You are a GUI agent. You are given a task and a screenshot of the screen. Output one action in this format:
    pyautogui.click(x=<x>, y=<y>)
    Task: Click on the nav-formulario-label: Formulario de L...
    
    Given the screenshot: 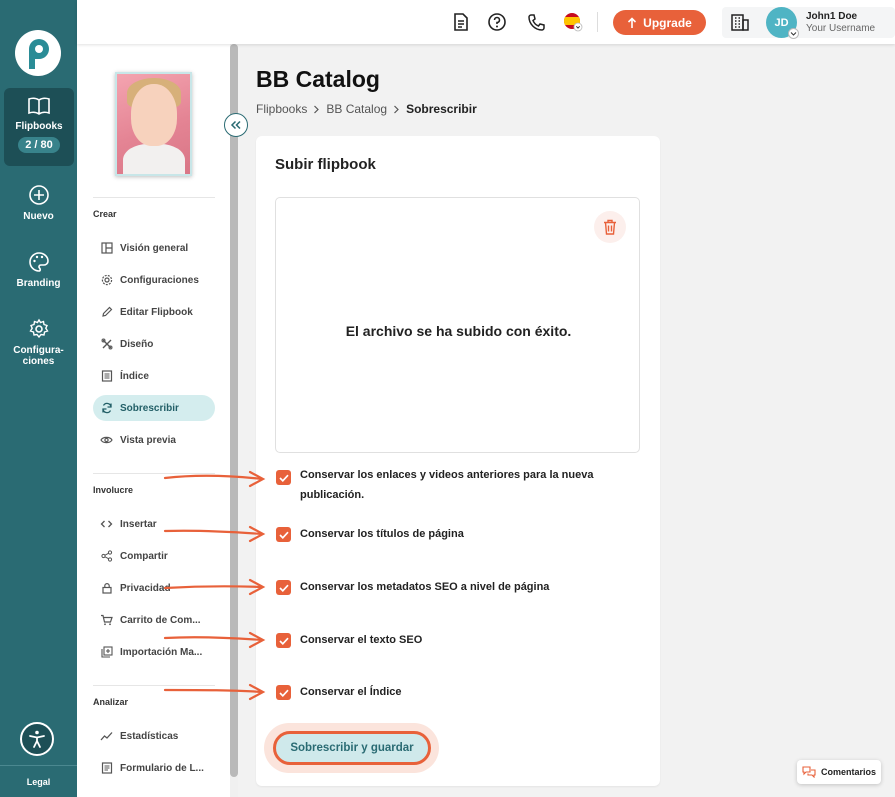 What is the action you would take?
    pyautogui.click(x=162, y=768)
    